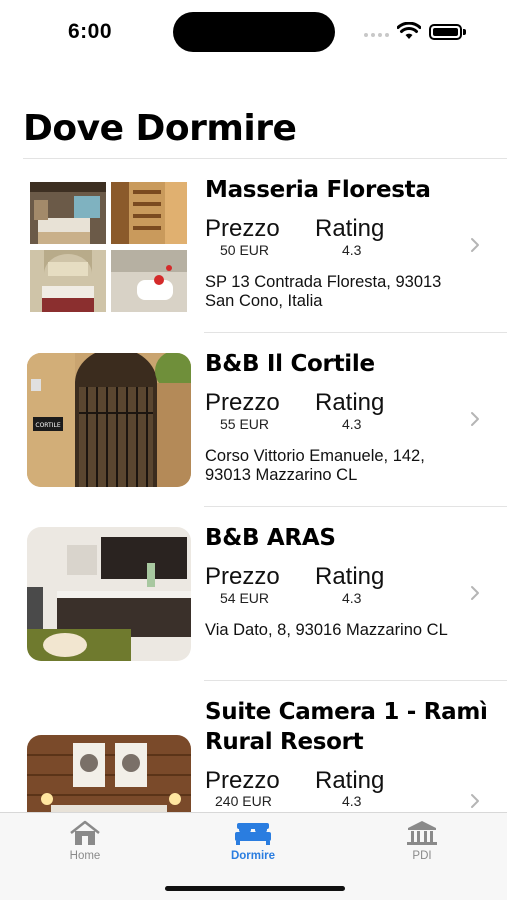  What do you see at coordinates (245, 250) in the screenshot?
I see `price-value: 50 EUR` at bounding box center [245, 250].